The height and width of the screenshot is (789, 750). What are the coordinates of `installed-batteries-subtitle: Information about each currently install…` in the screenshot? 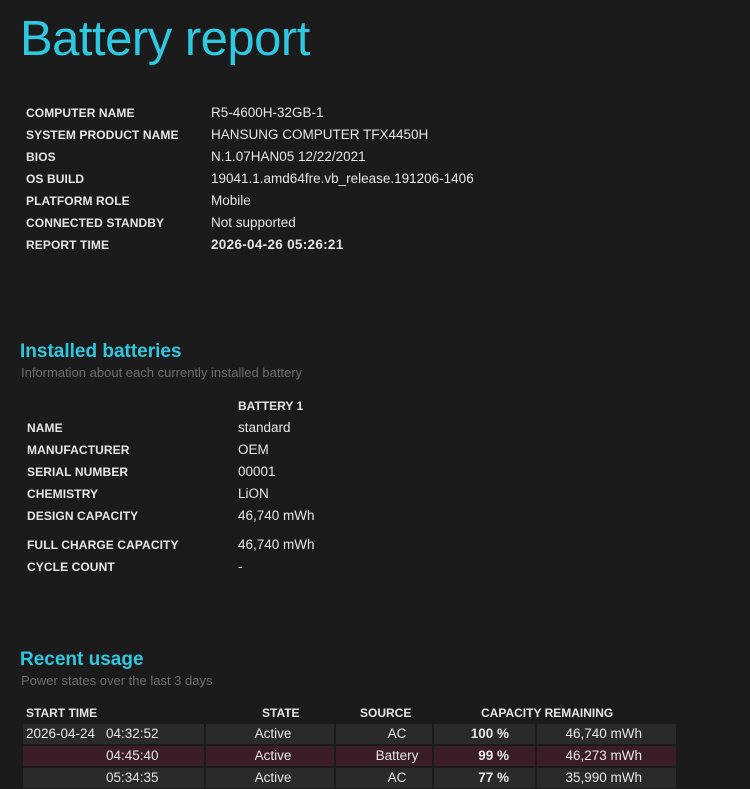 It's located at (162, 372).